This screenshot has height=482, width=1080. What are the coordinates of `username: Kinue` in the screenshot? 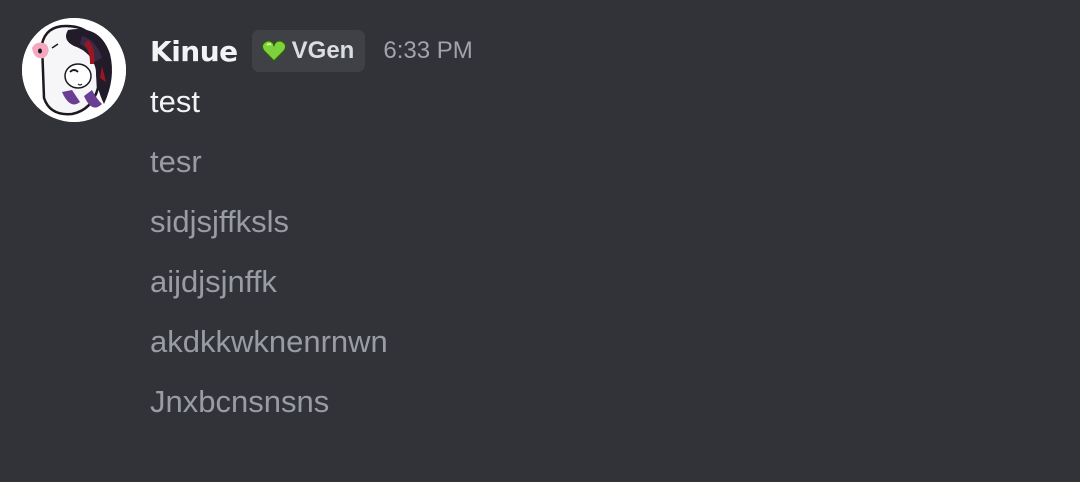 It's located at (194, 51).